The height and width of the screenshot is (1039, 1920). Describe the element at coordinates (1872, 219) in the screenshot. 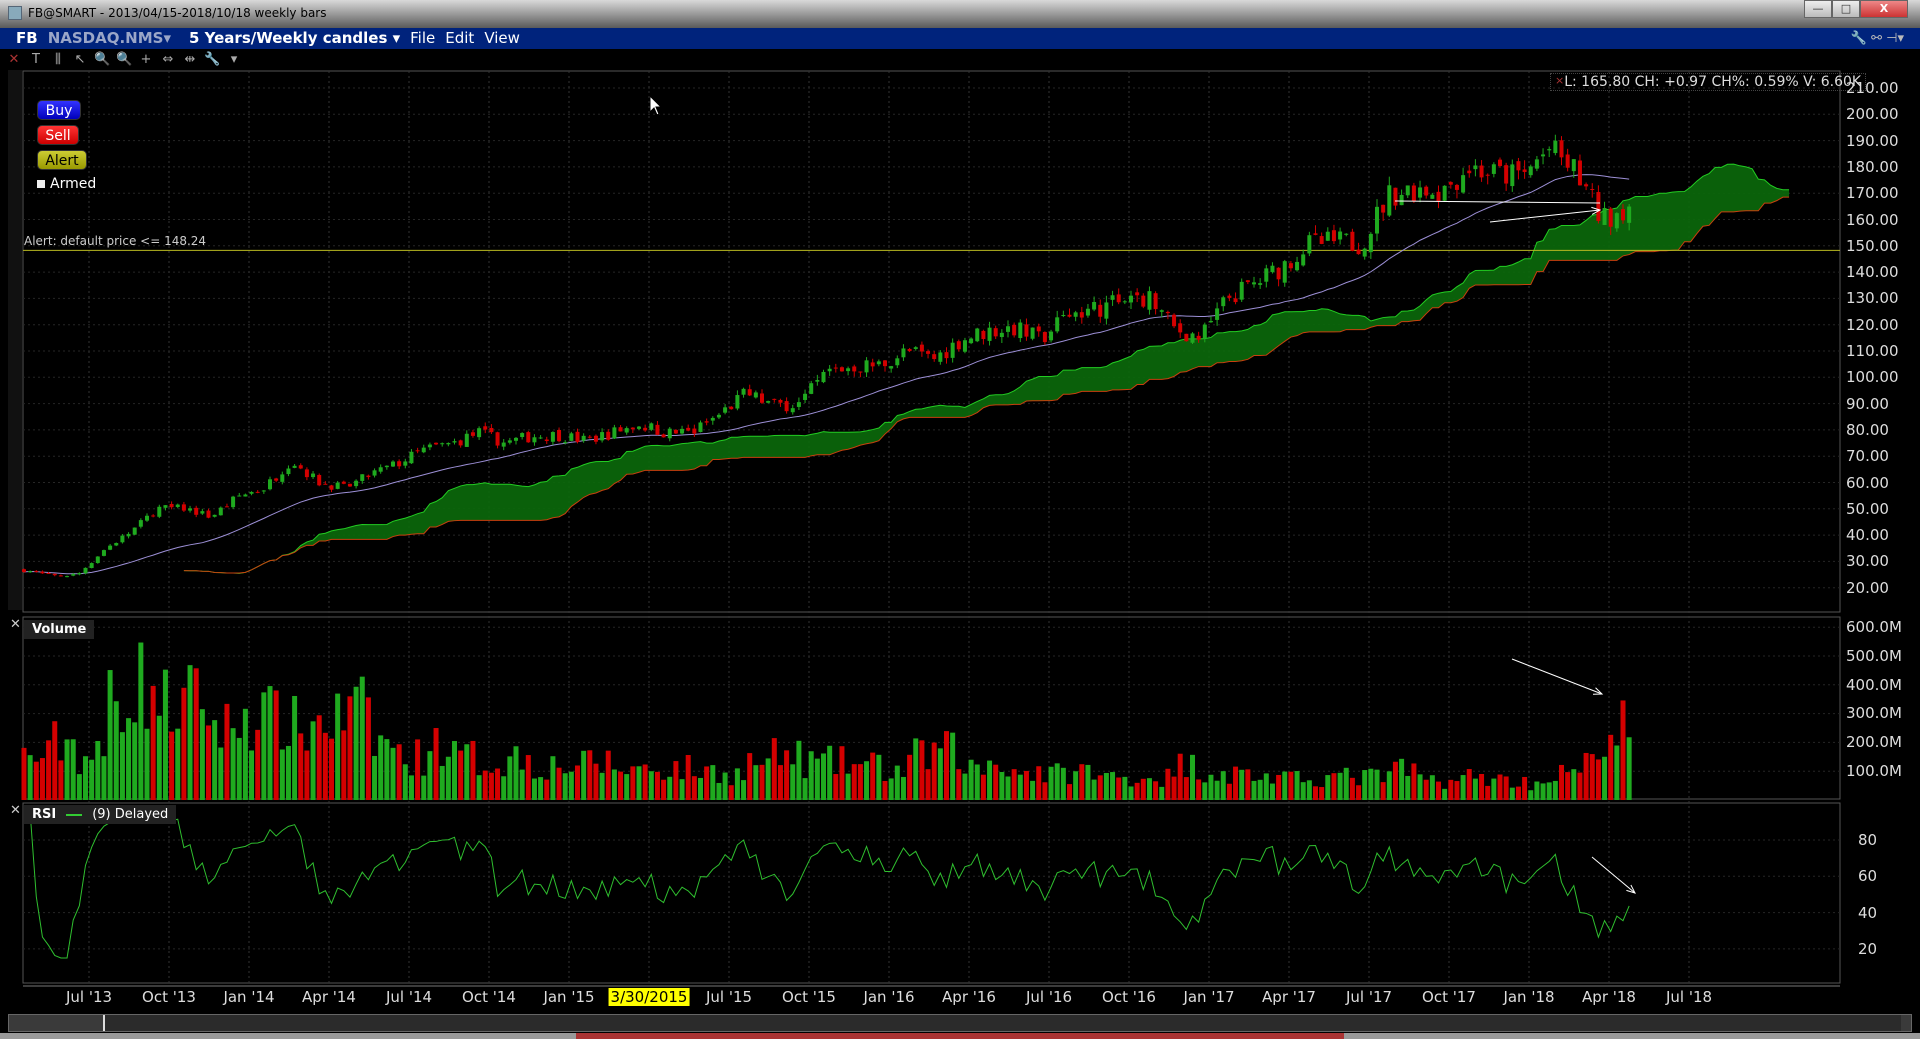

I see `price-axis-label: 160.00` at that location.